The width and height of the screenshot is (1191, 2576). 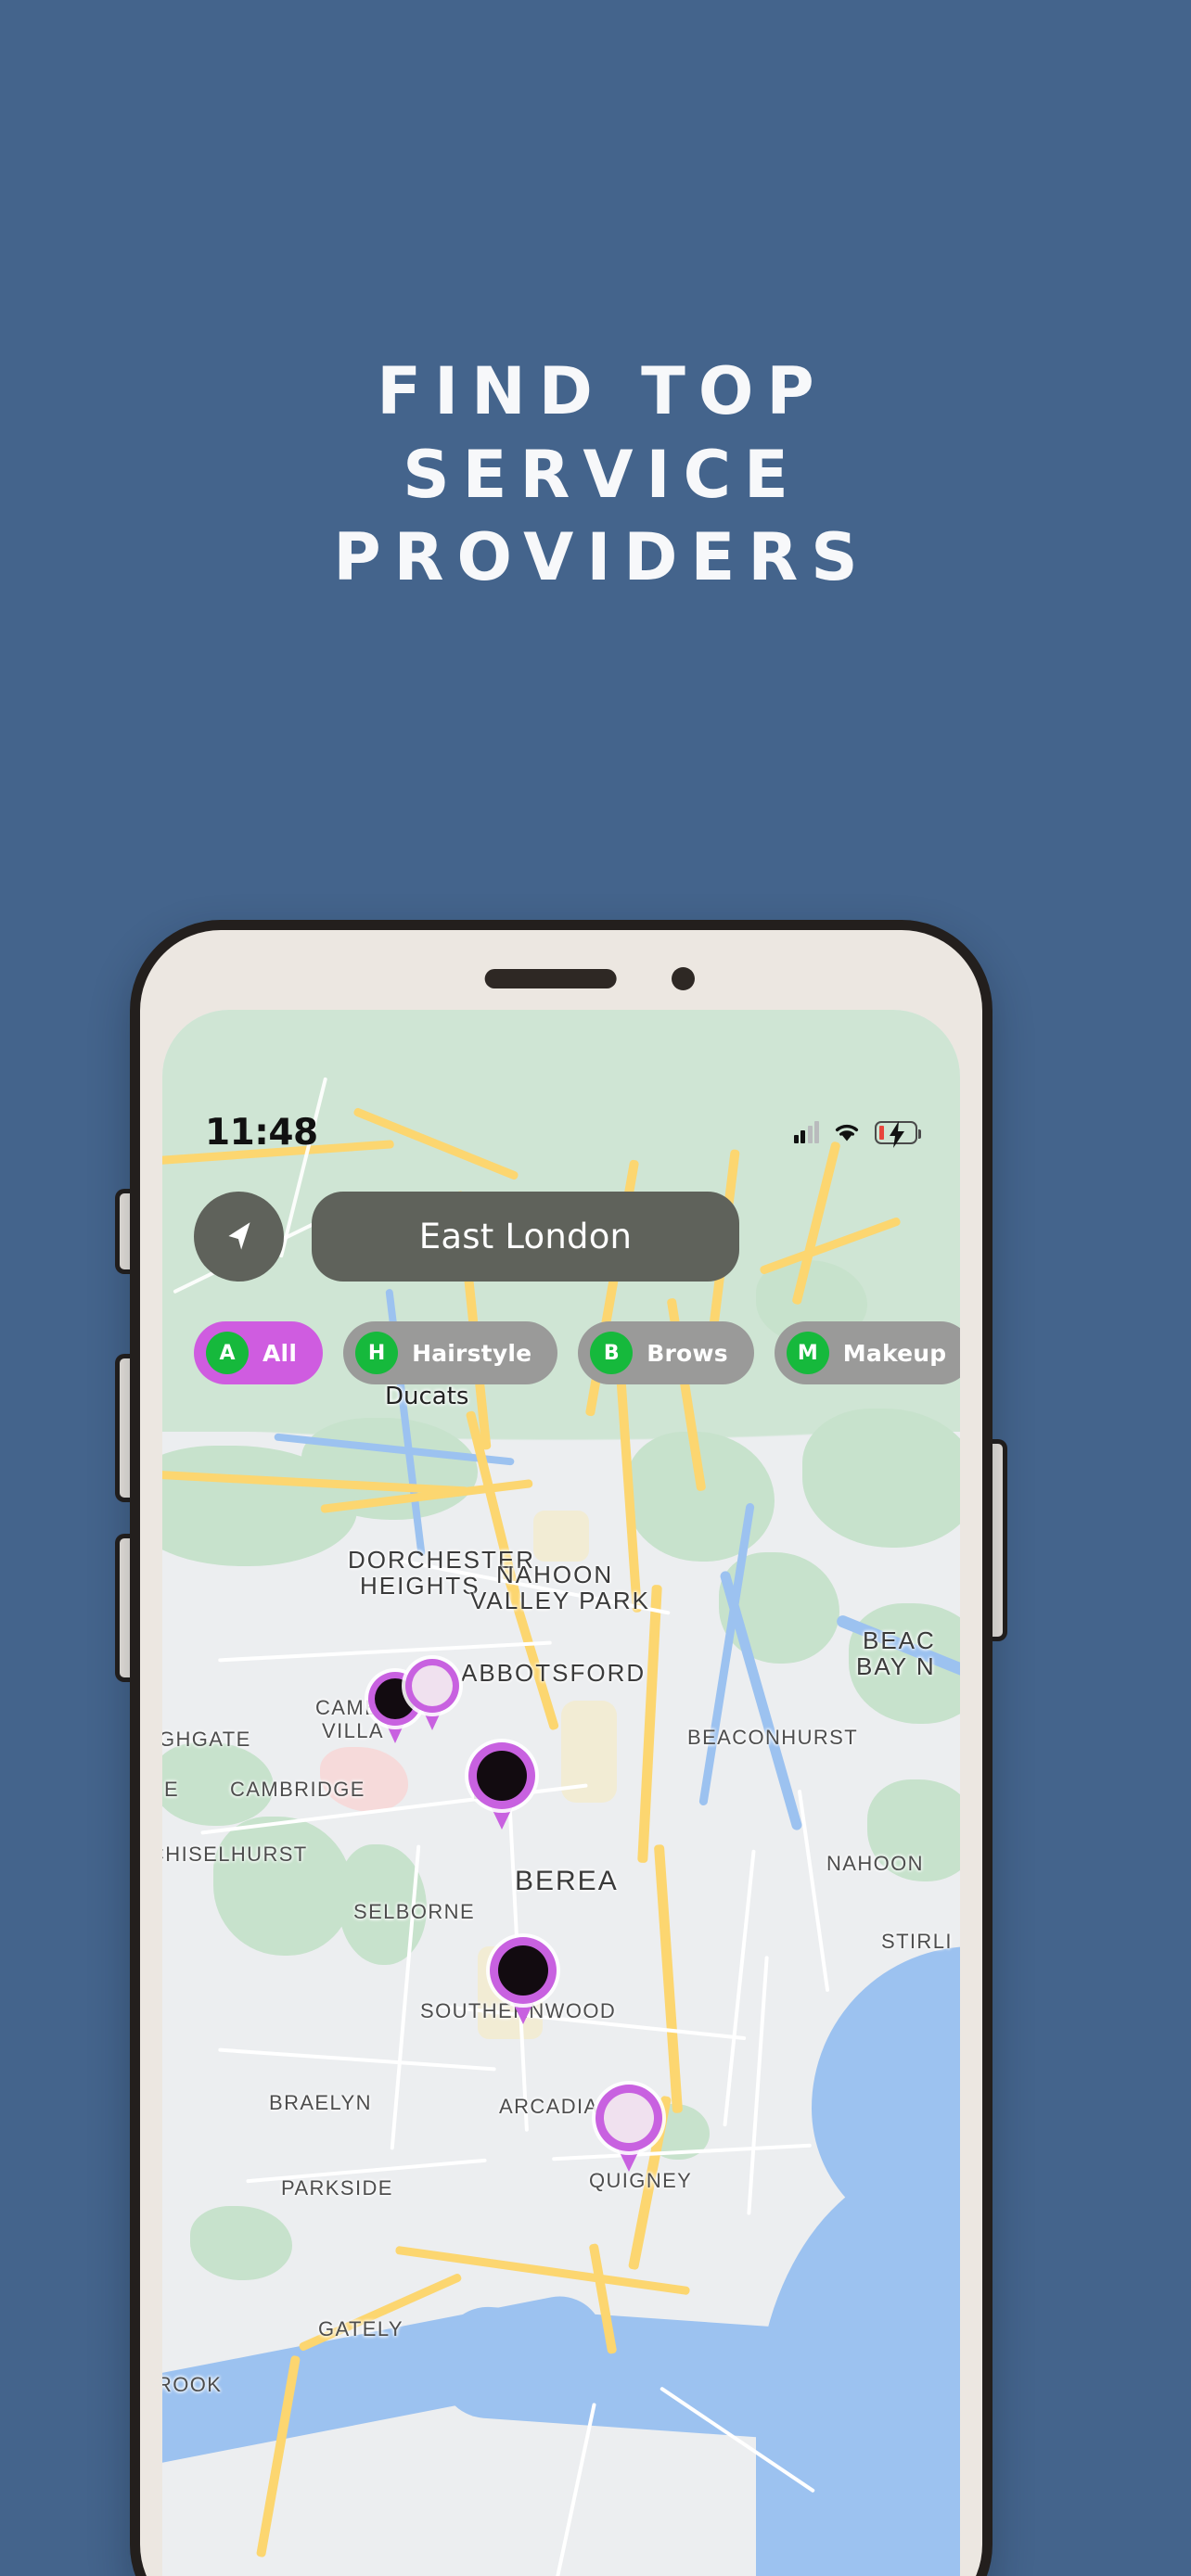 I want to click on filter-chip-all: A All, so click(x=259, y=1352).